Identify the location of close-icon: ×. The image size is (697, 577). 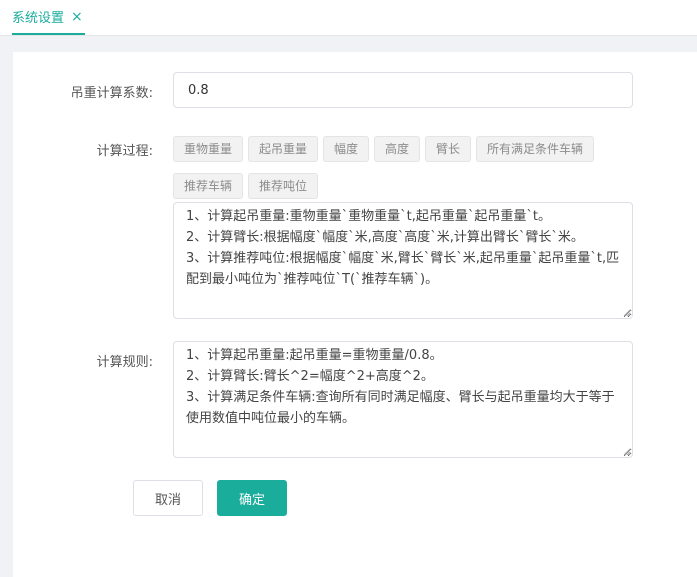
(77, 17).